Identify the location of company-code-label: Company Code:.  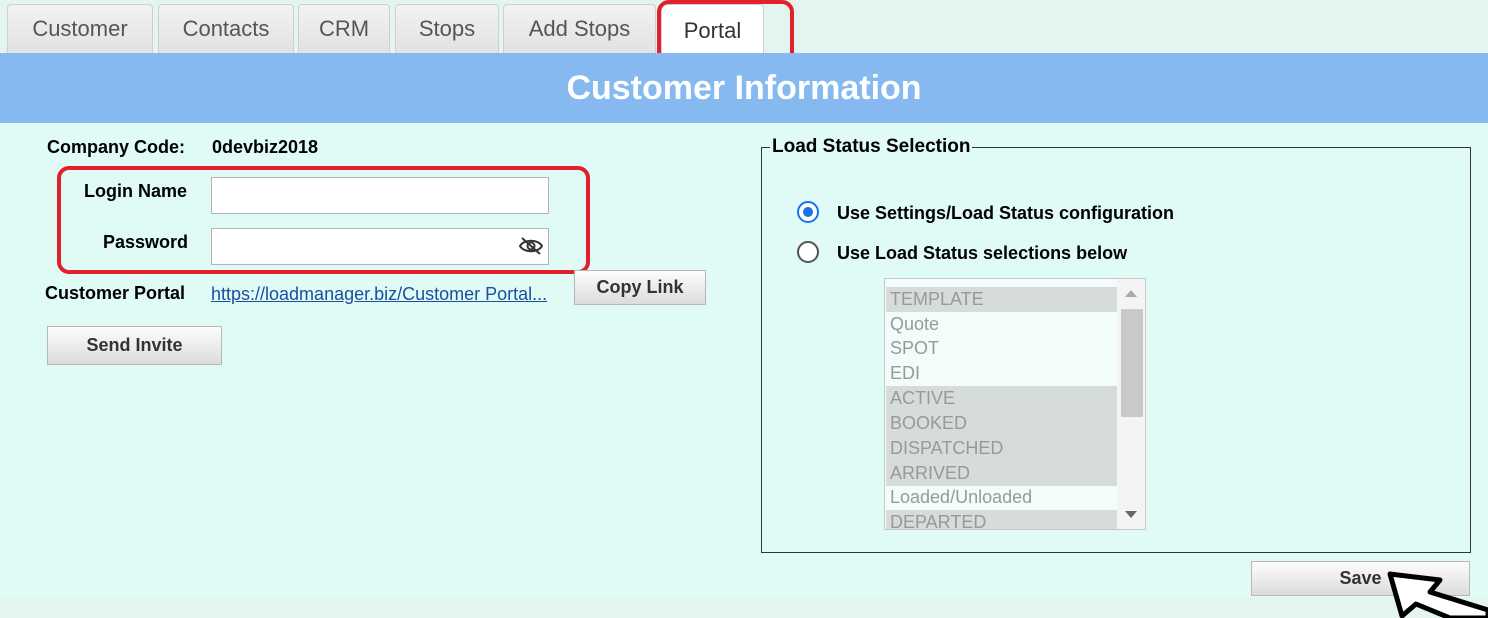
(116, 147).